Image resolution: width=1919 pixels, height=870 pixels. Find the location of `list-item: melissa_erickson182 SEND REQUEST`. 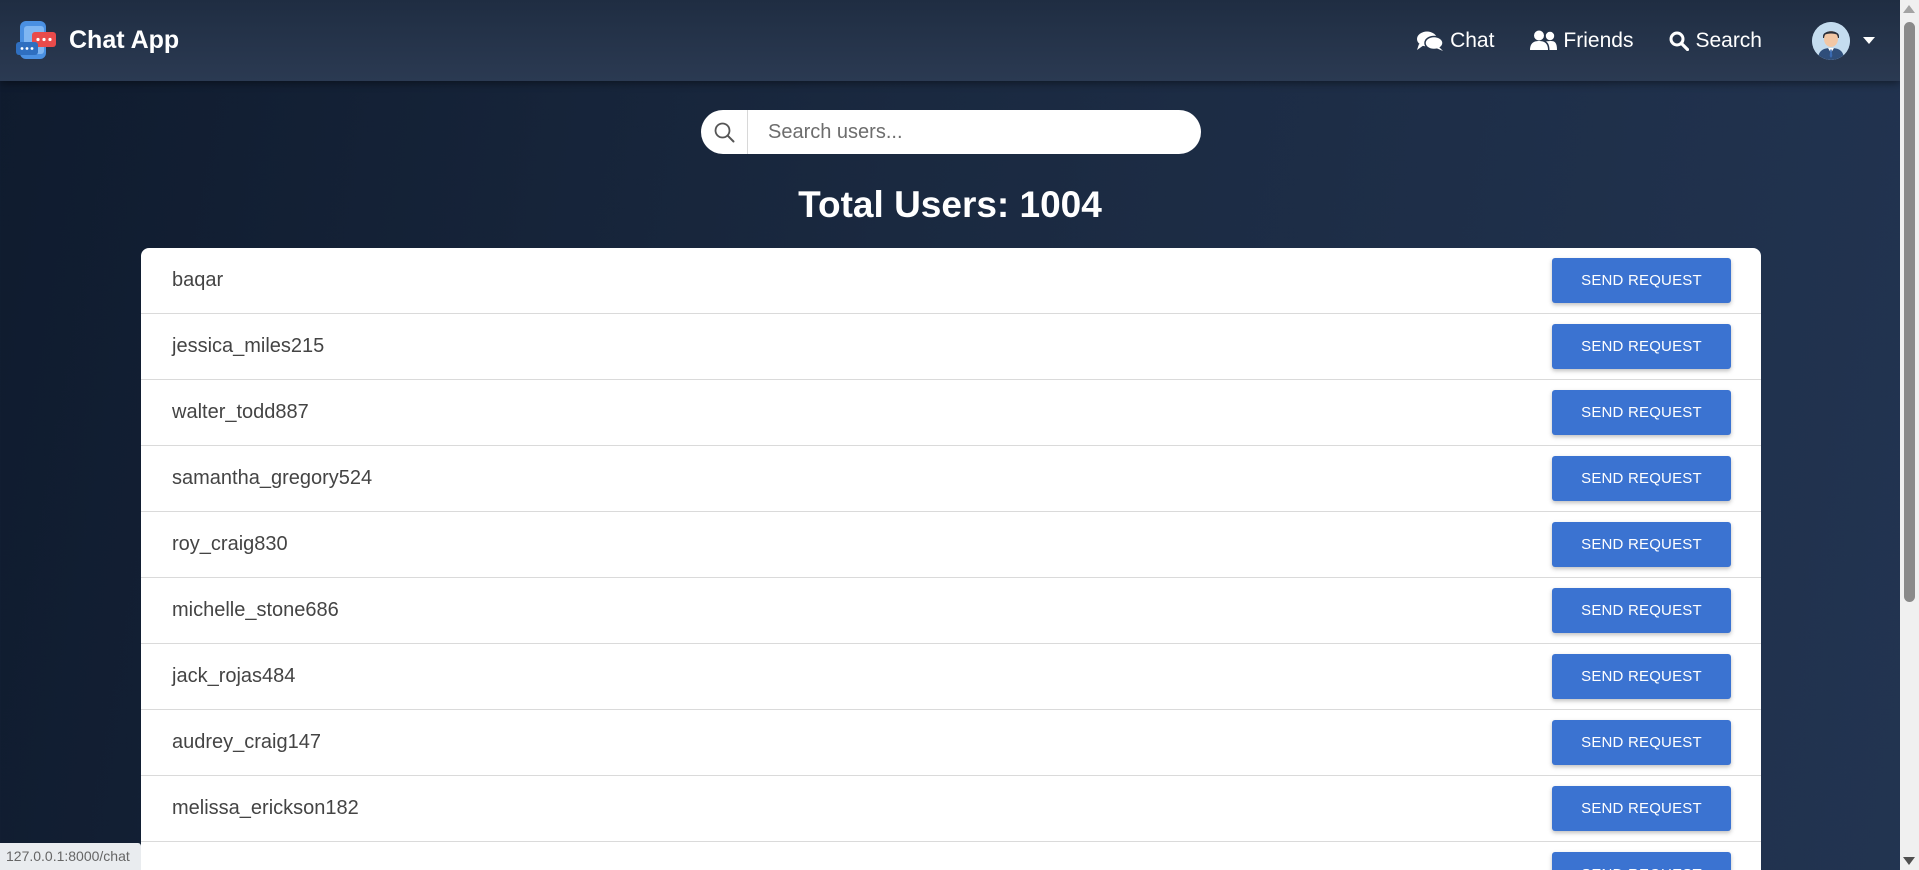

list-item: melissa_erickson182 SEND REQUEST is located at coordinates (951, 809).